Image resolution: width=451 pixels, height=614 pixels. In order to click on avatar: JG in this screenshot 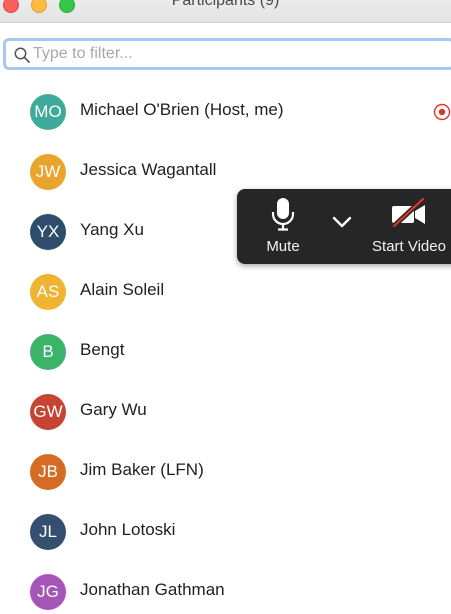, I will do `click(48, 592)`.